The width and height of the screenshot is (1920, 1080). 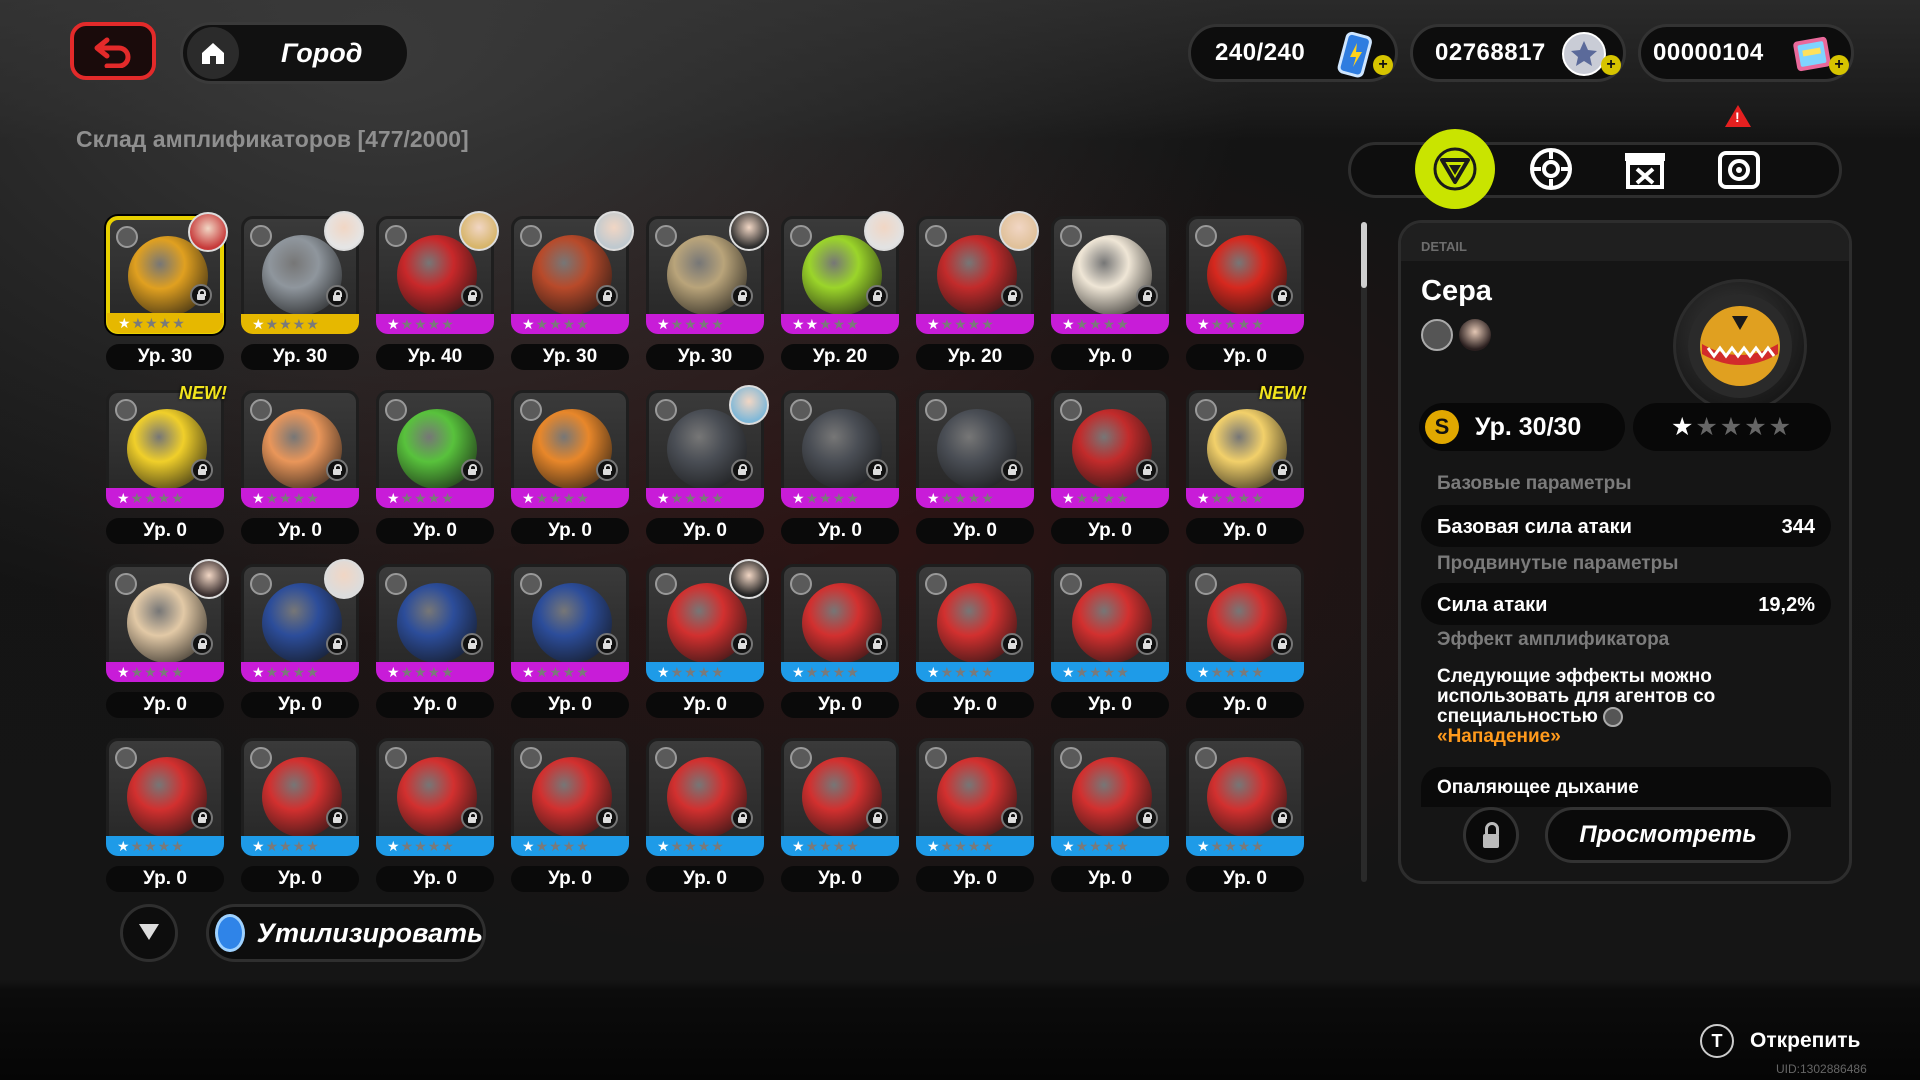 What do you see at coordinates (1626, 787) in the screenshot?
I see `effect-name-row: Опаляющее дыхание` at bounding box center [1626, 787].